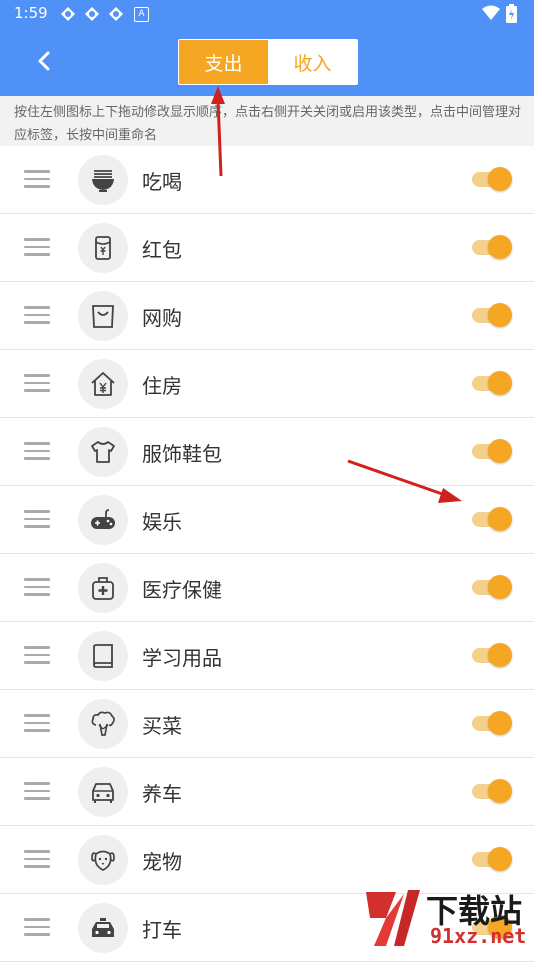 Image resolution: width=534 pixels, height=962 pixels. What do you see at coordinates (182, 588) in the screenshot?
I see `category-label: 医疗保健` at bounding box center [182, 588].